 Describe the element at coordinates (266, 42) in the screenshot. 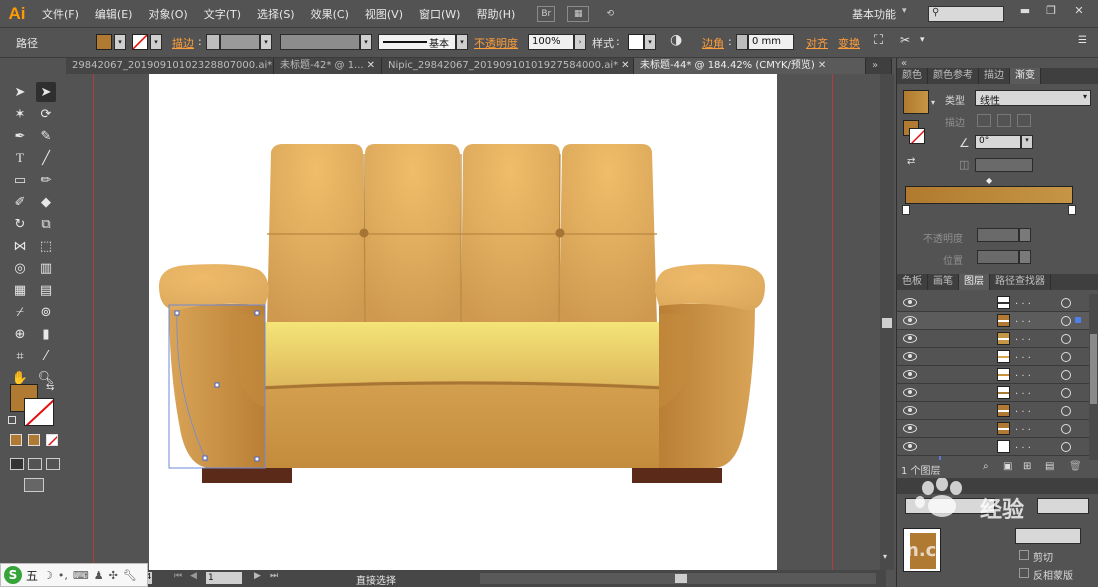

I see `stroke-weight-dropdown: ▾` at that location.